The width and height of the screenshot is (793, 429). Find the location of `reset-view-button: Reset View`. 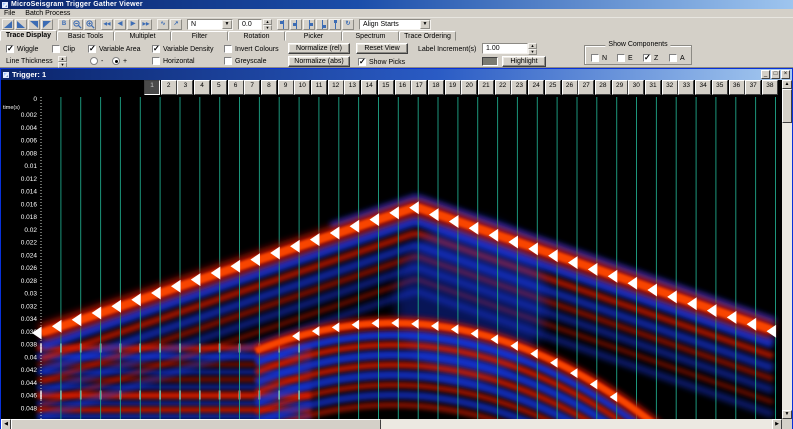

reset-view-button: Reset View is located at coordinates (382, 48).